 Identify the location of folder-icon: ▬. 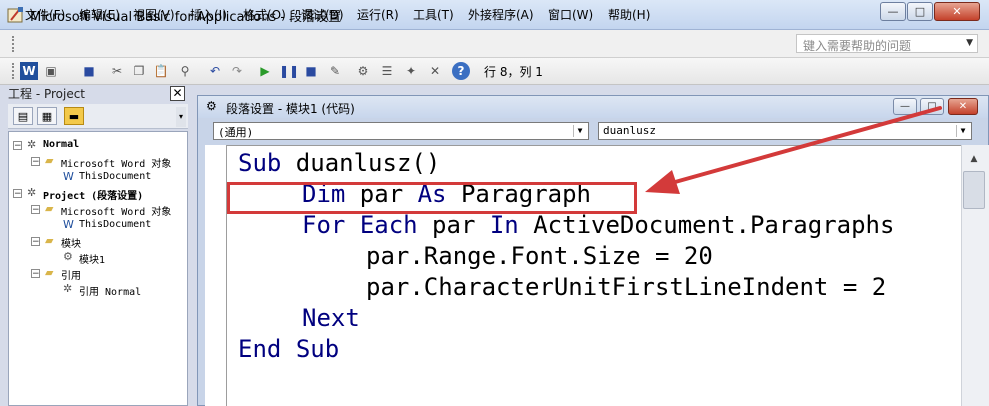
(74, 116).